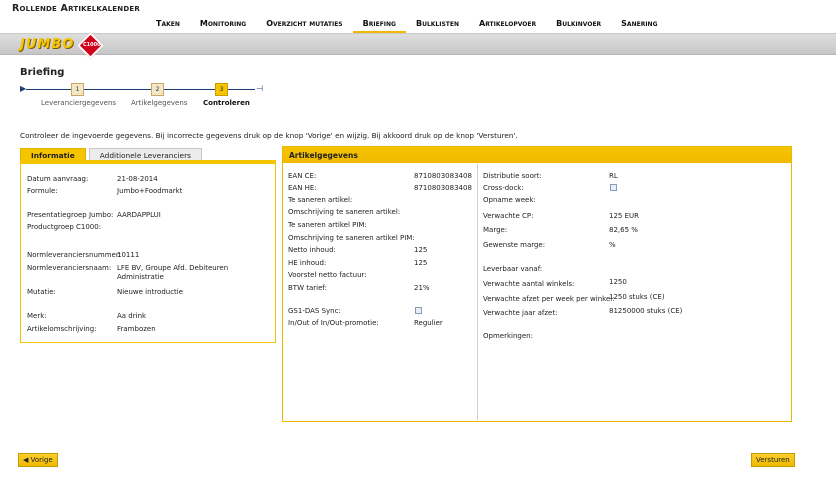 The image size is (836, 490). I want to click on app-title: Rollende Artikelkalender, so click(76, 8).